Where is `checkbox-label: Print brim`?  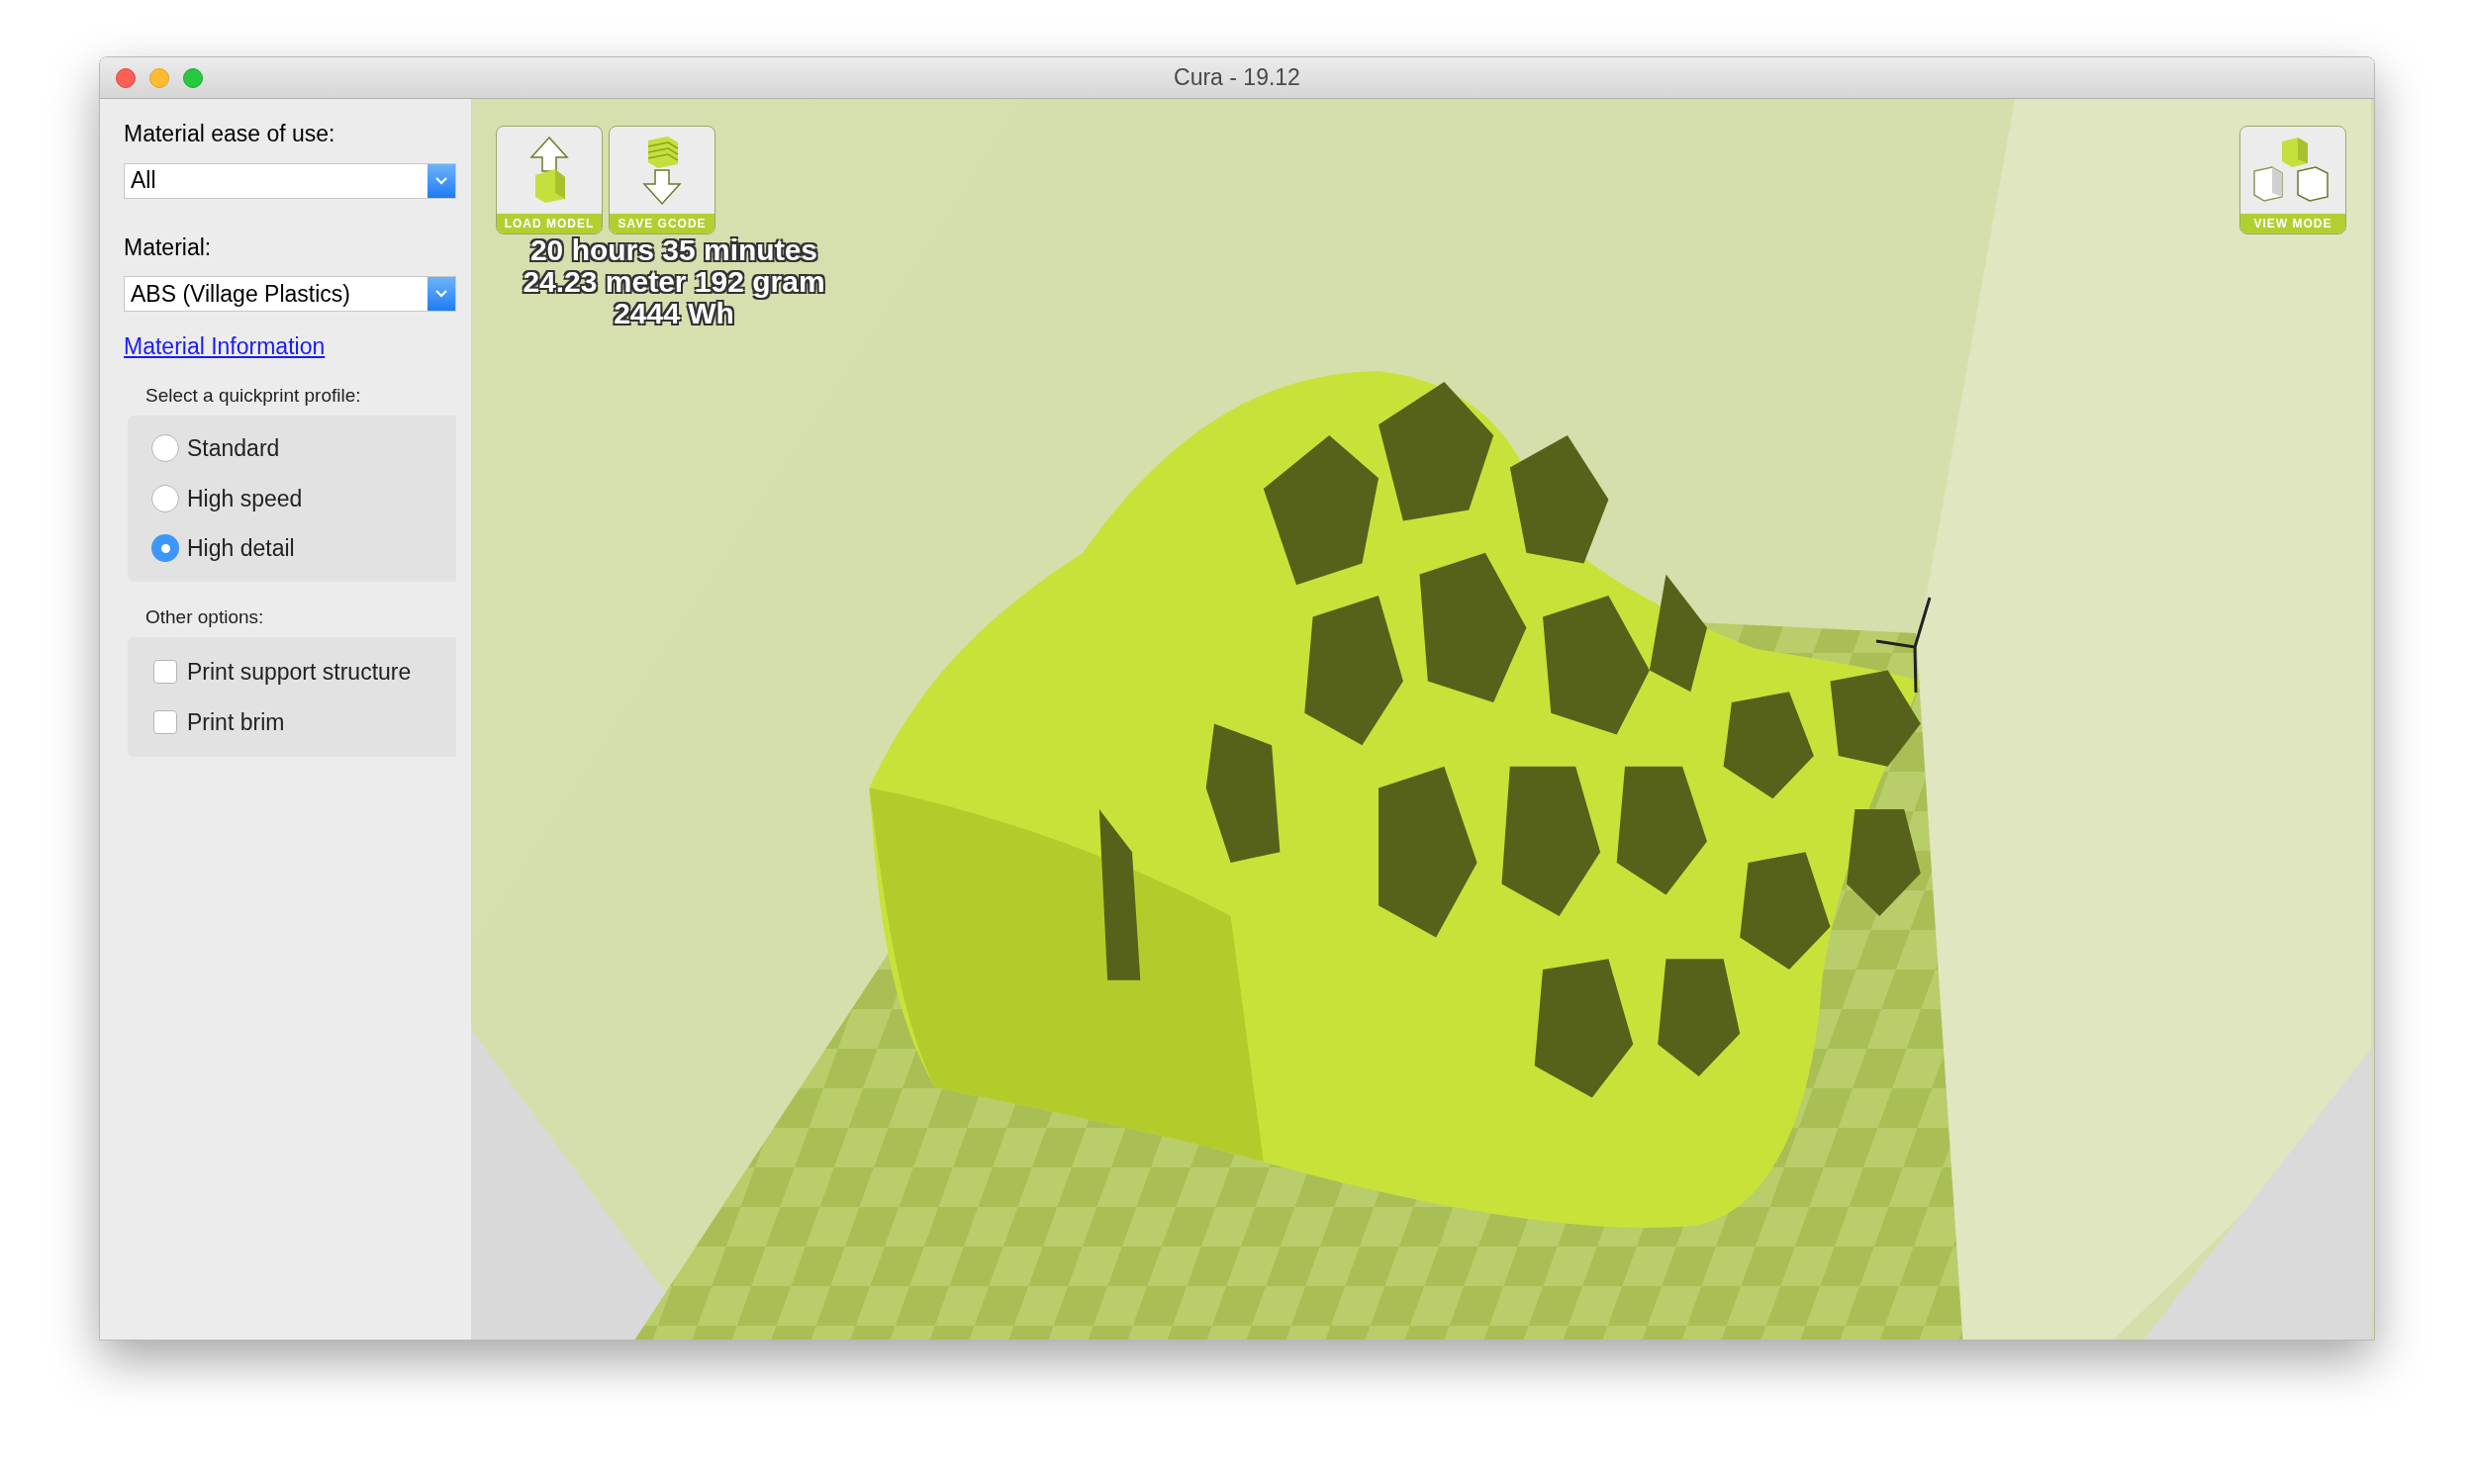 checkbox-label: Print brim is located at coordinates (236, 722).